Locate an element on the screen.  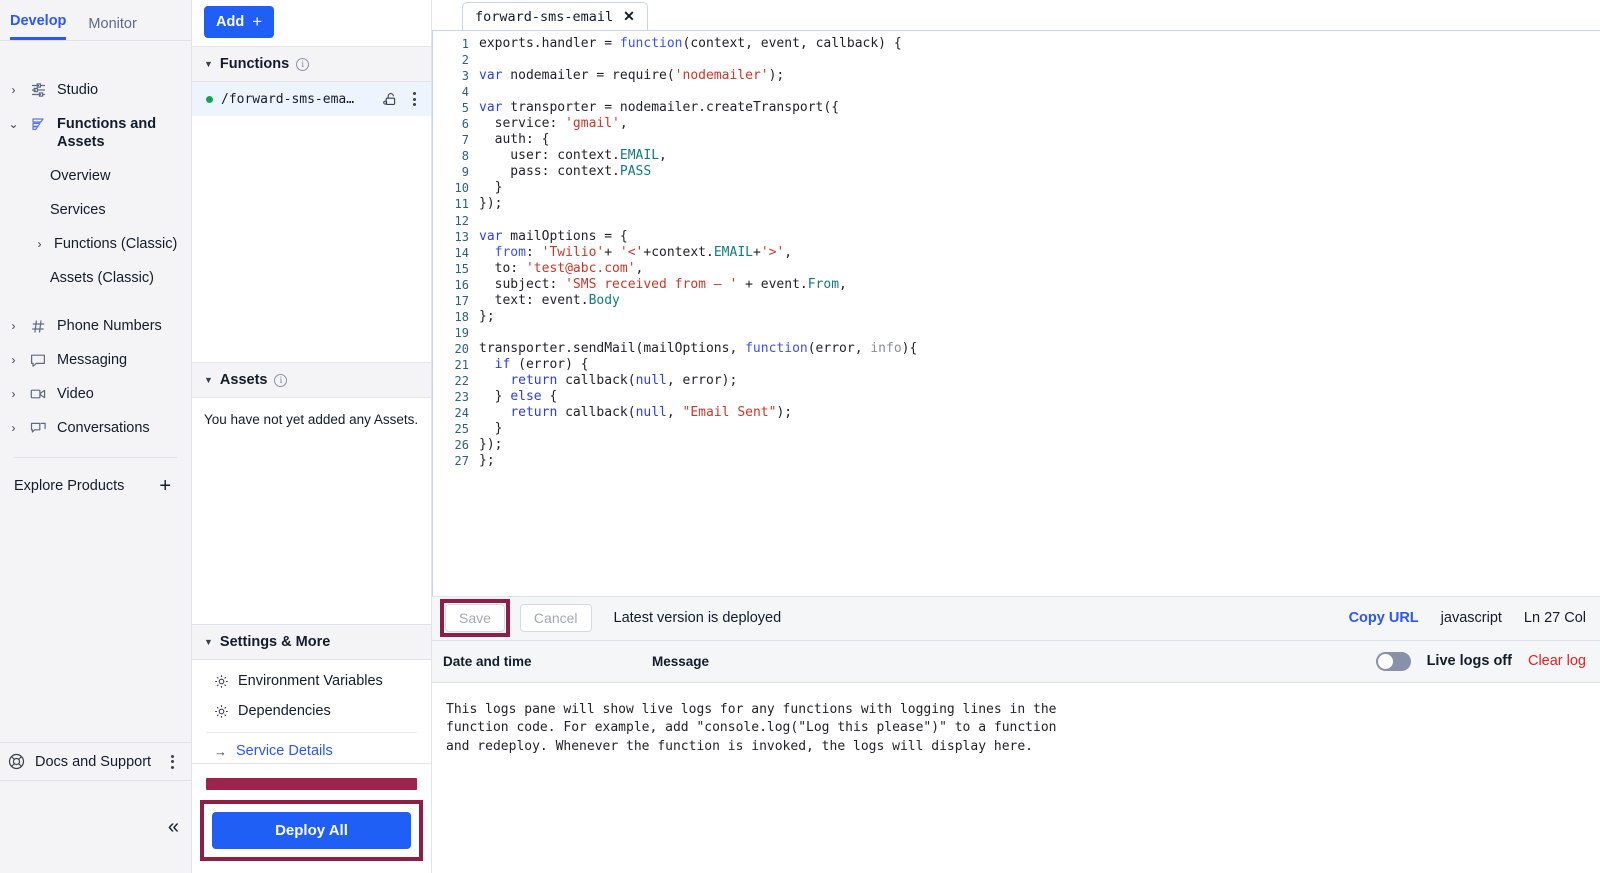
line-number: 7 is located at coordinates (465, 140).